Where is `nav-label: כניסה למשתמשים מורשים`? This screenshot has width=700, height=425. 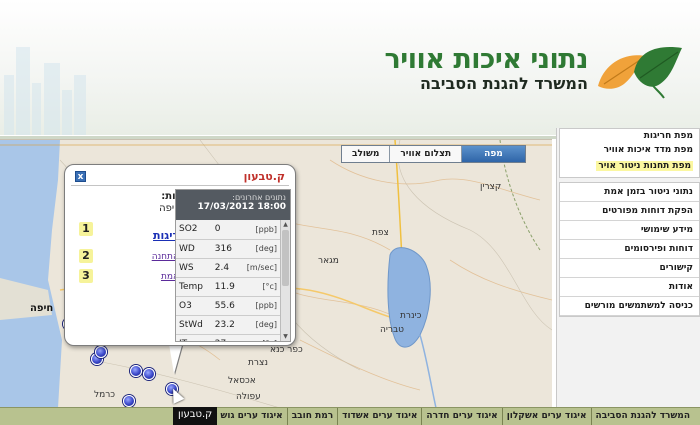
nav-label: כניסה למשתמשים מורשים is located at coordinates (638, 306).